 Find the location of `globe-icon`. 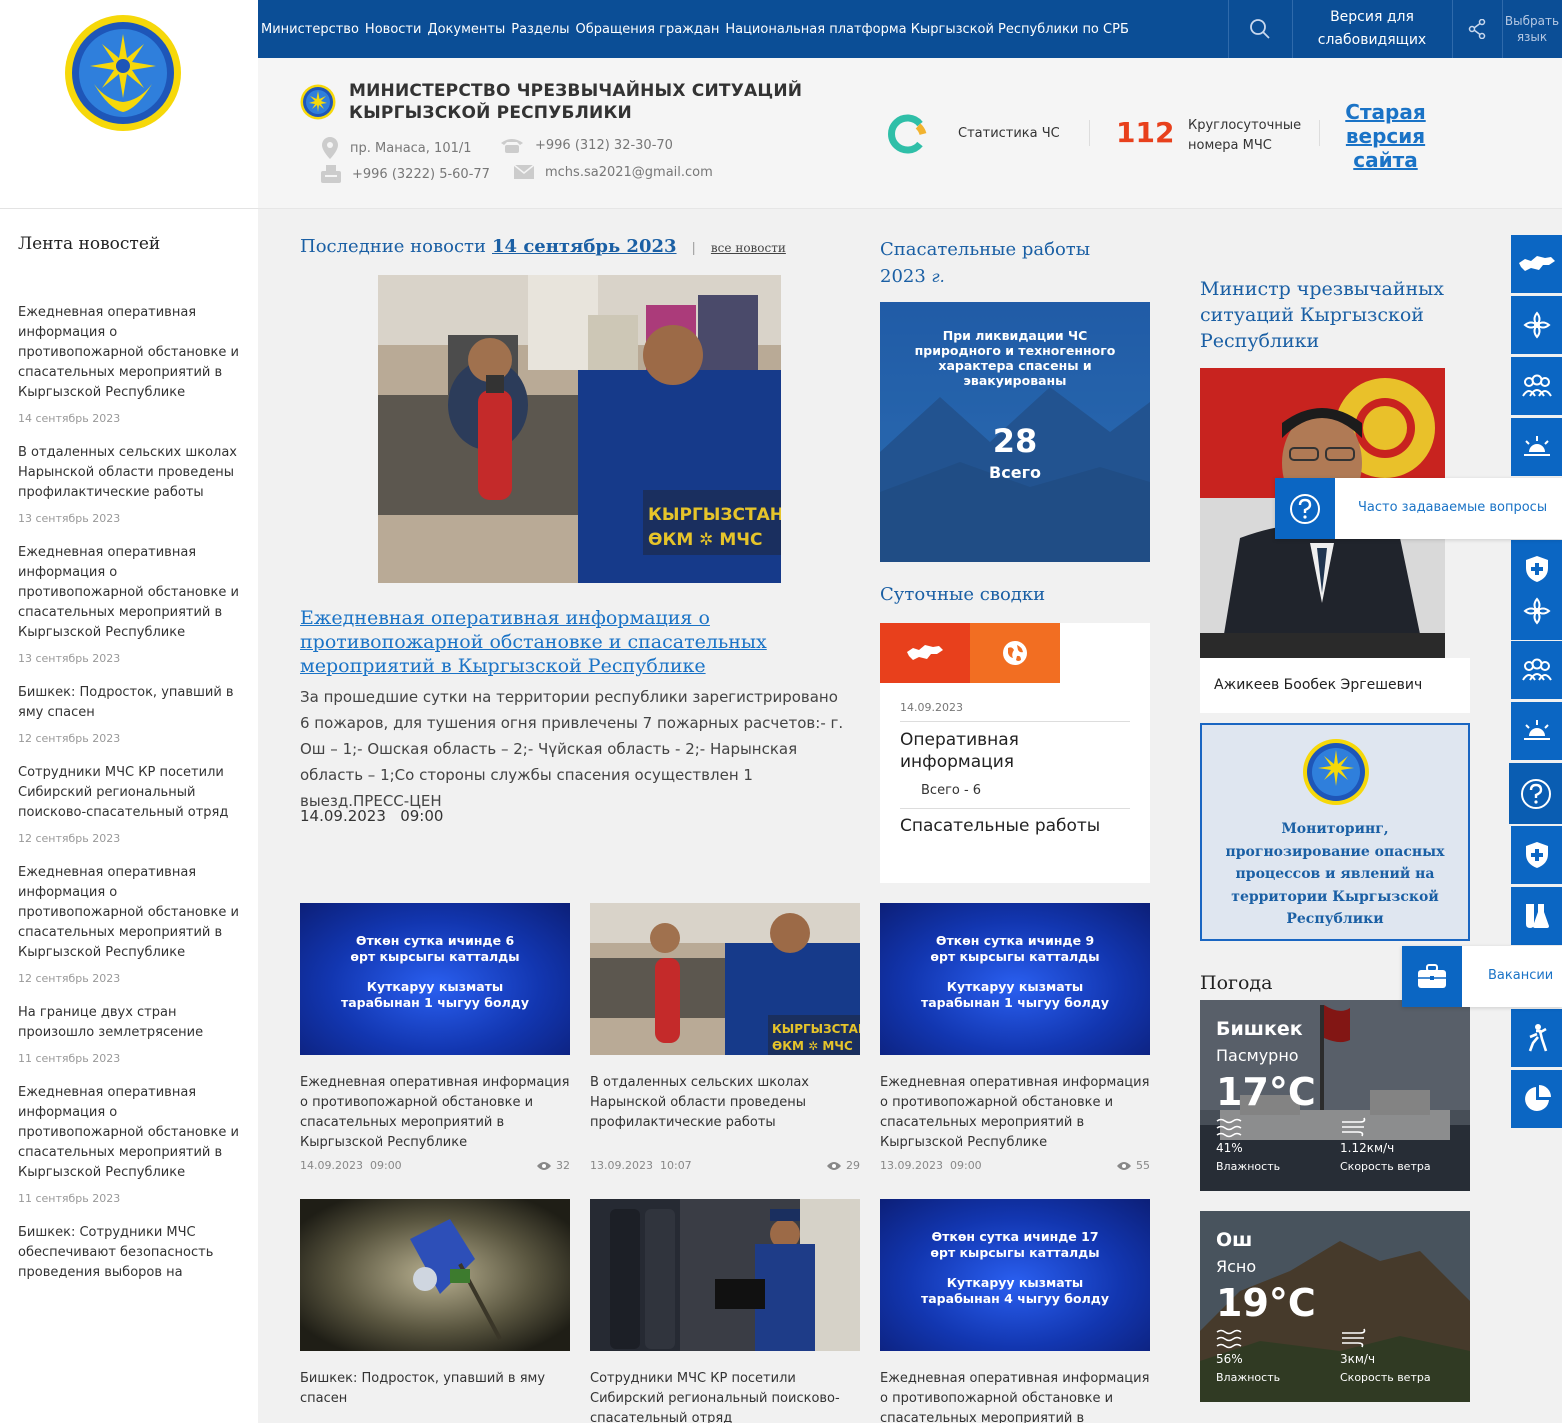

globe-icon is located at coordinates (1015, 653).